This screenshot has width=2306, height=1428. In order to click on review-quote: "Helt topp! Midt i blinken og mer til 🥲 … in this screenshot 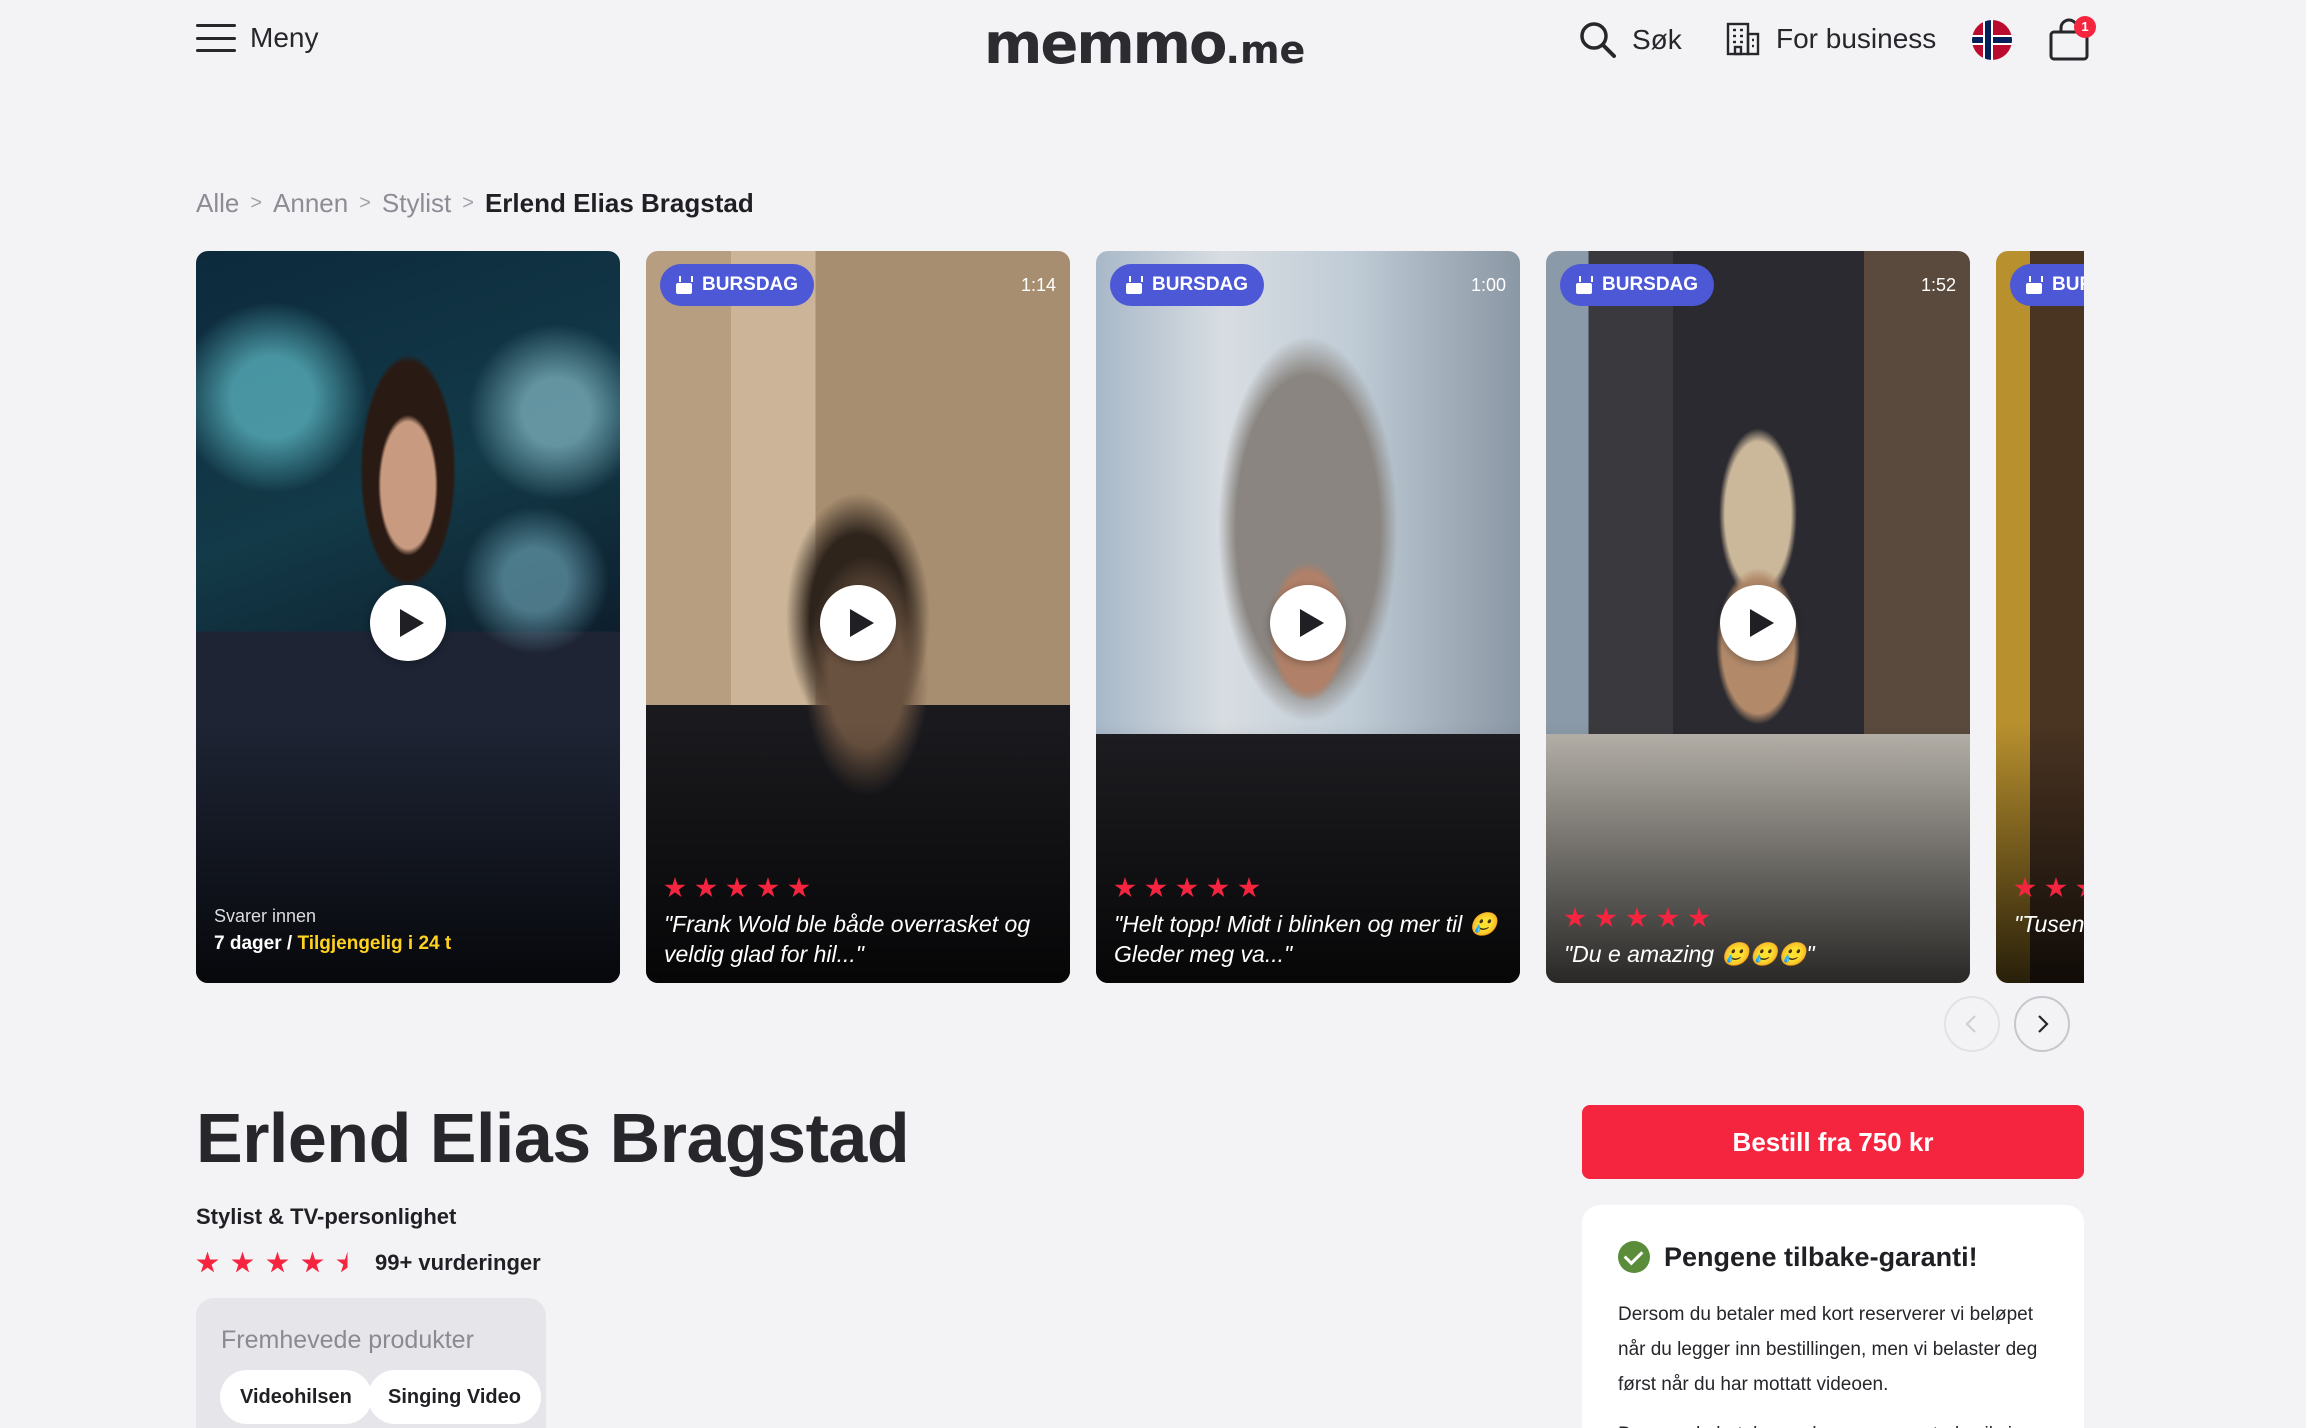, I will do `click(1306, 939)`.